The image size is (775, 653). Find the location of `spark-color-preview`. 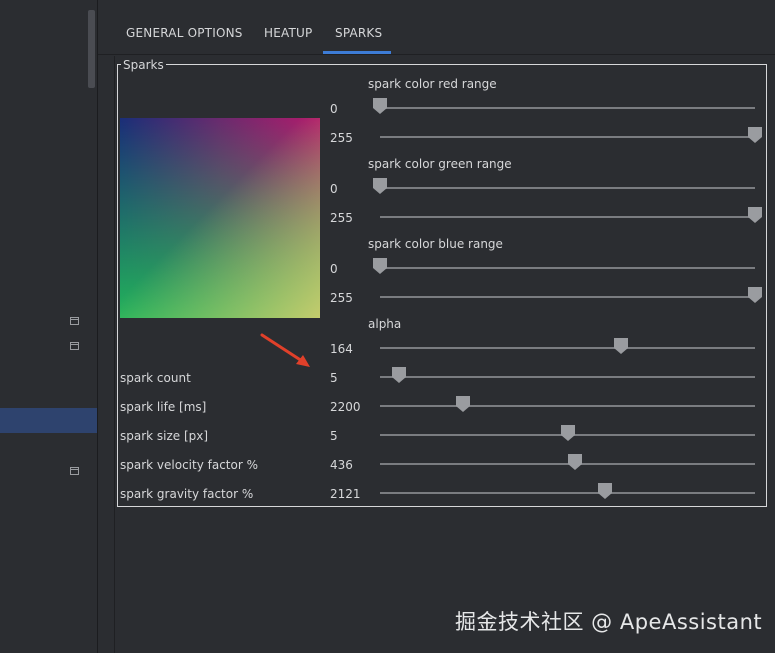

spark-color-preview is located at coordinates (220, 218).